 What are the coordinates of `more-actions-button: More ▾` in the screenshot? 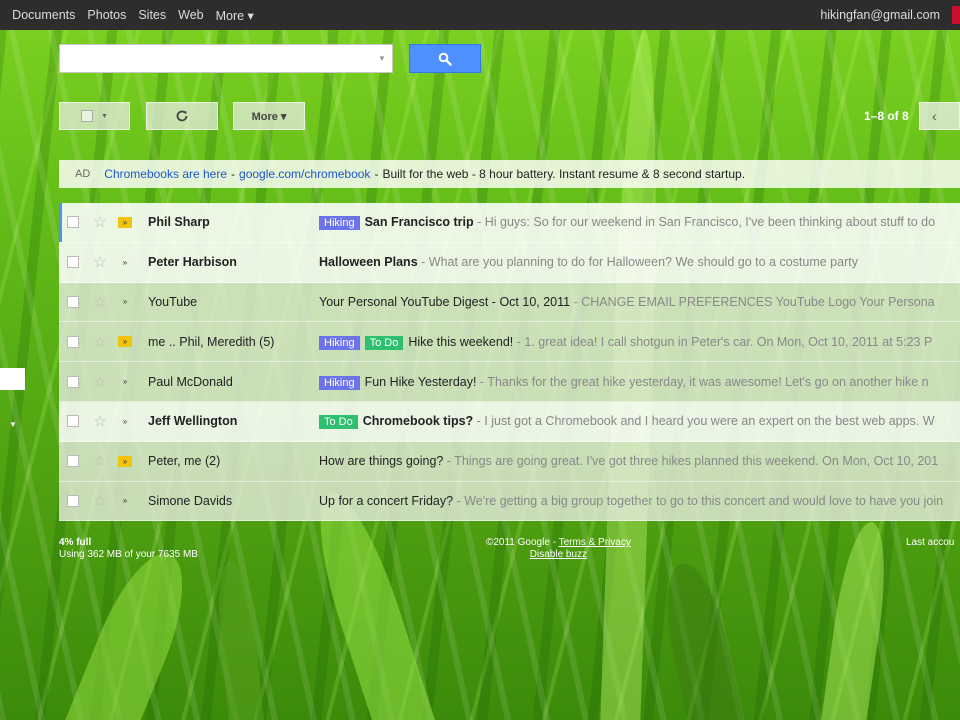 It's located at (269, 116).